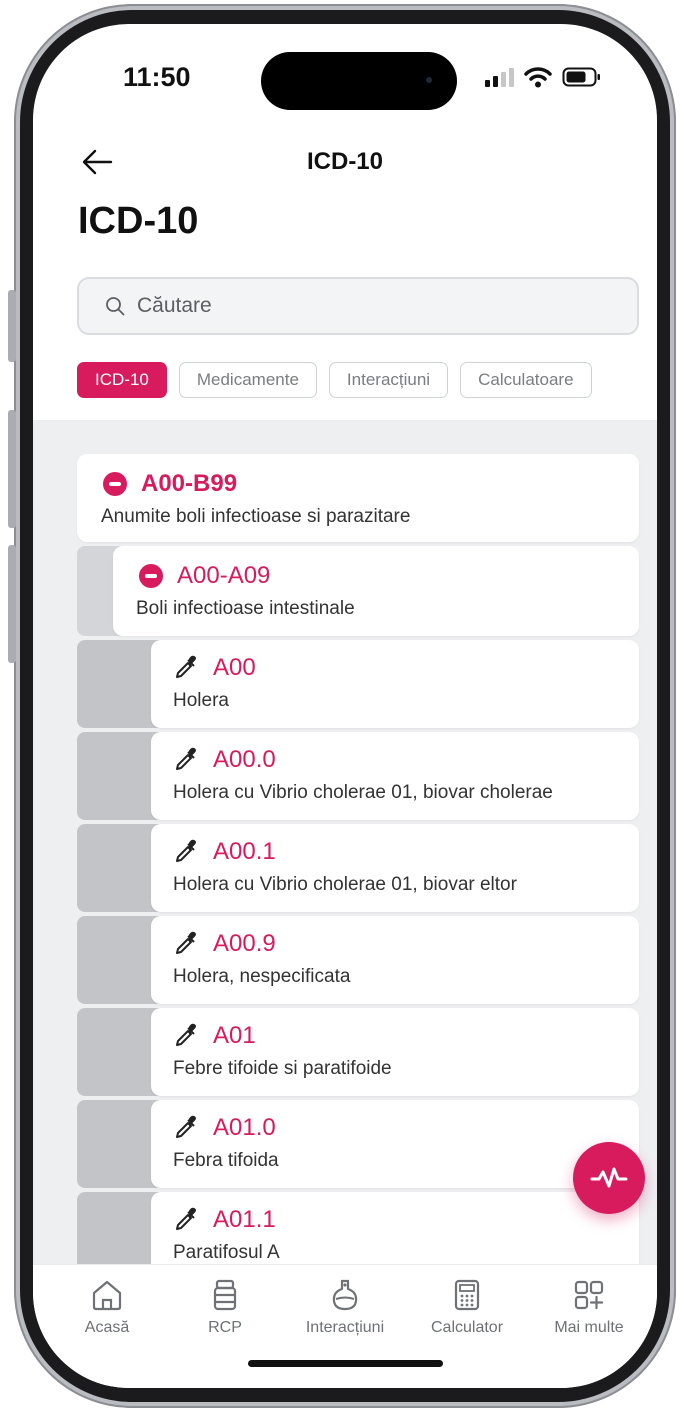  What do you see at coordinates (526, 380) in the screenshot?
I see `chip-calculatoare: Calculatoare` at bounding box center [526, 380].